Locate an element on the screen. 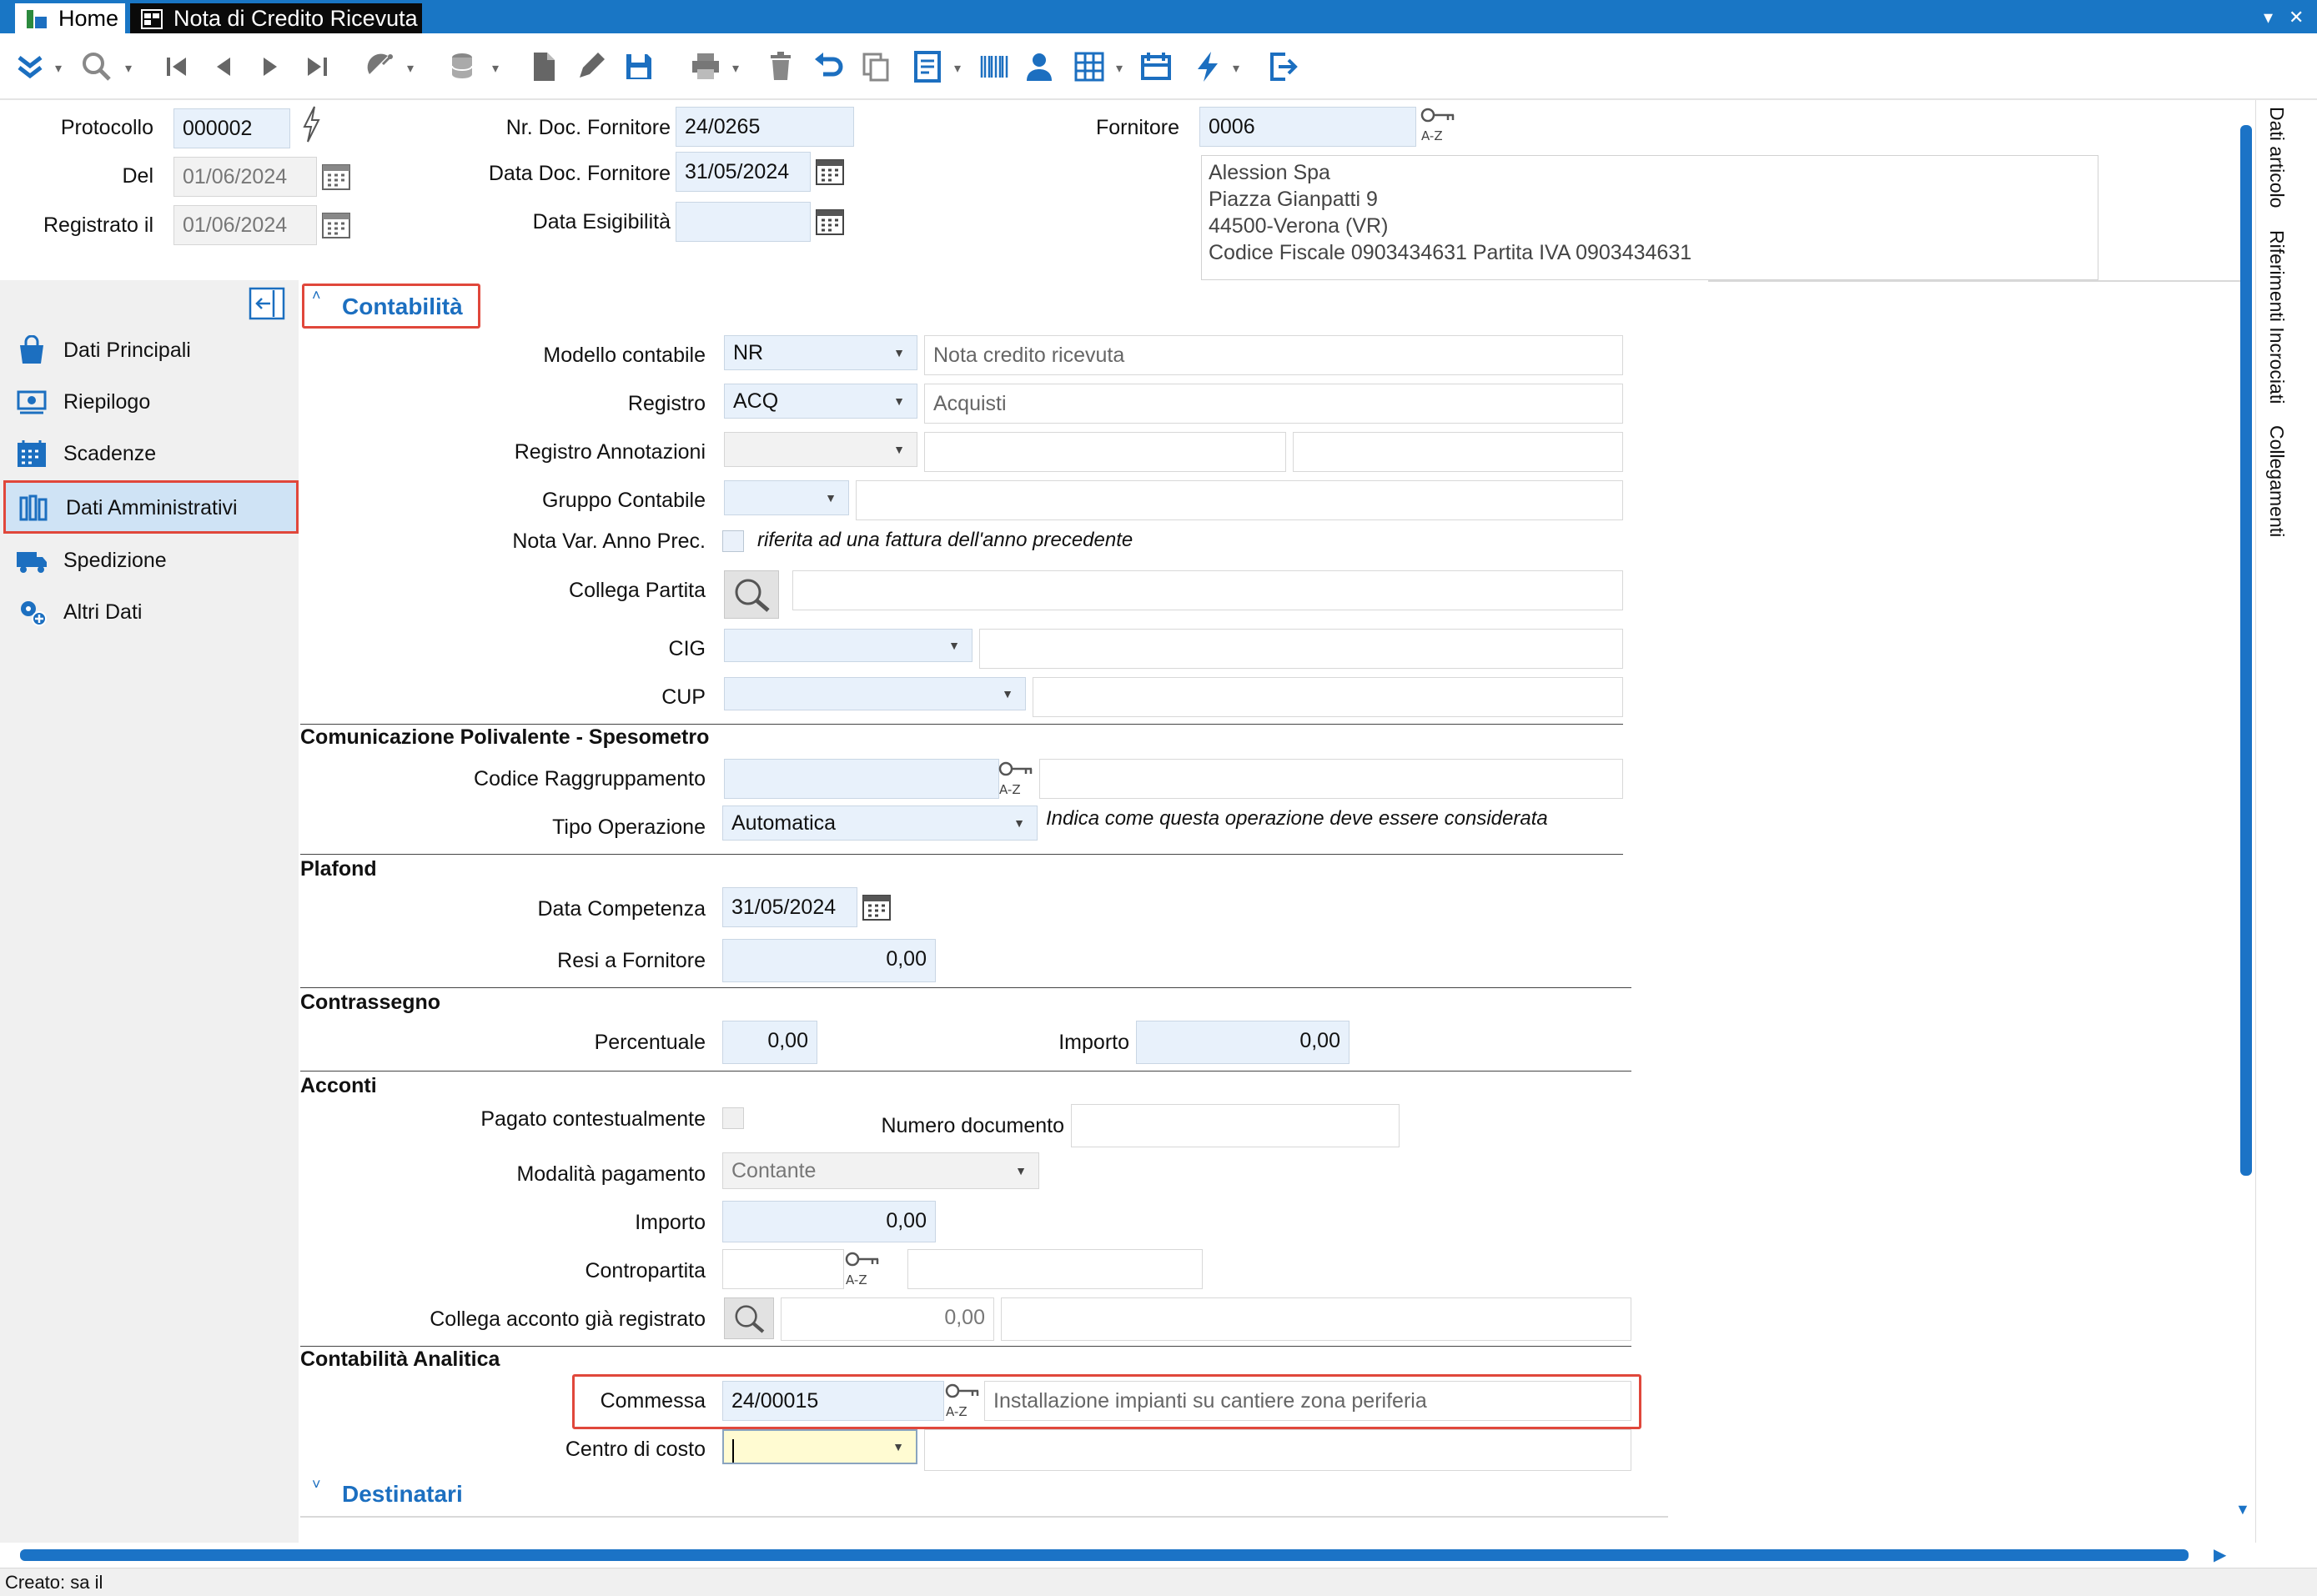 This screenshot has height=1596, width=2317. collapse-panel-icon is located at coordinates (267, 303).